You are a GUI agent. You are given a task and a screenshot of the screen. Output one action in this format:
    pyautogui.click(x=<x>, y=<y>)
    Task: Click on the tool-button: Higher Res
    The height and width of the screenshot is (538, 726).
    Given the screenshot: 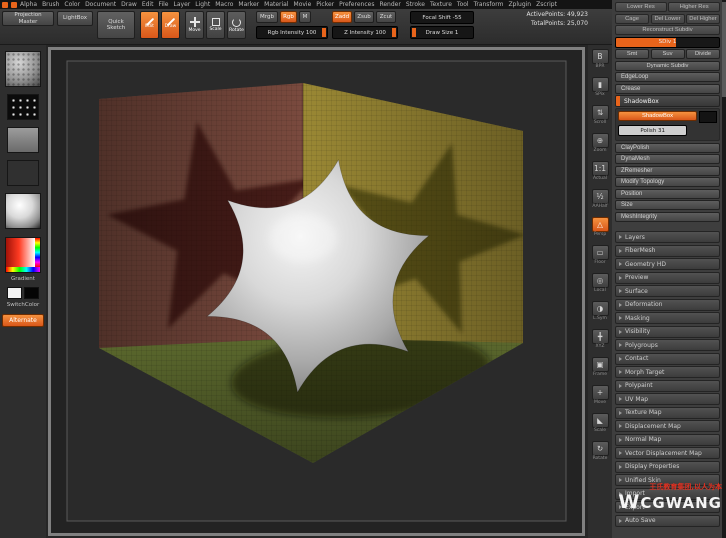 What is the action you would take?
    pyautogui.click(x=694, y=7)
    